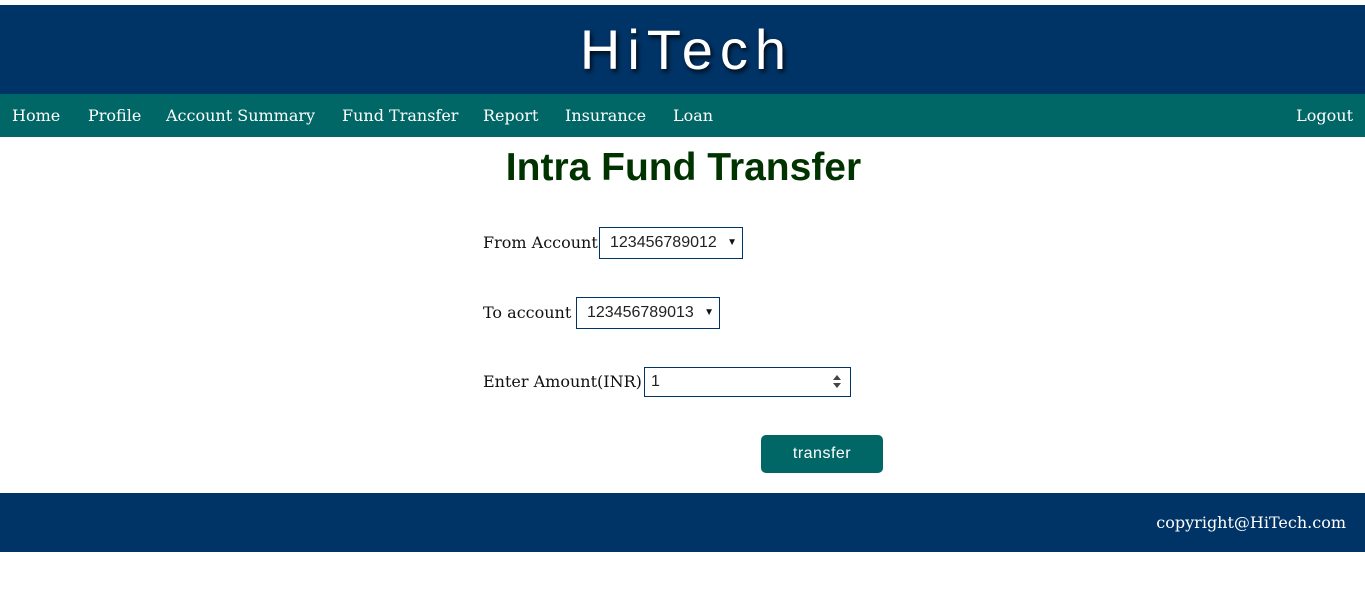  What do you see at coordinates (1251, 522) in the screenshot?
I see `copyright-text: copyright@HiTech.com` at bounding box center [1251, 522].